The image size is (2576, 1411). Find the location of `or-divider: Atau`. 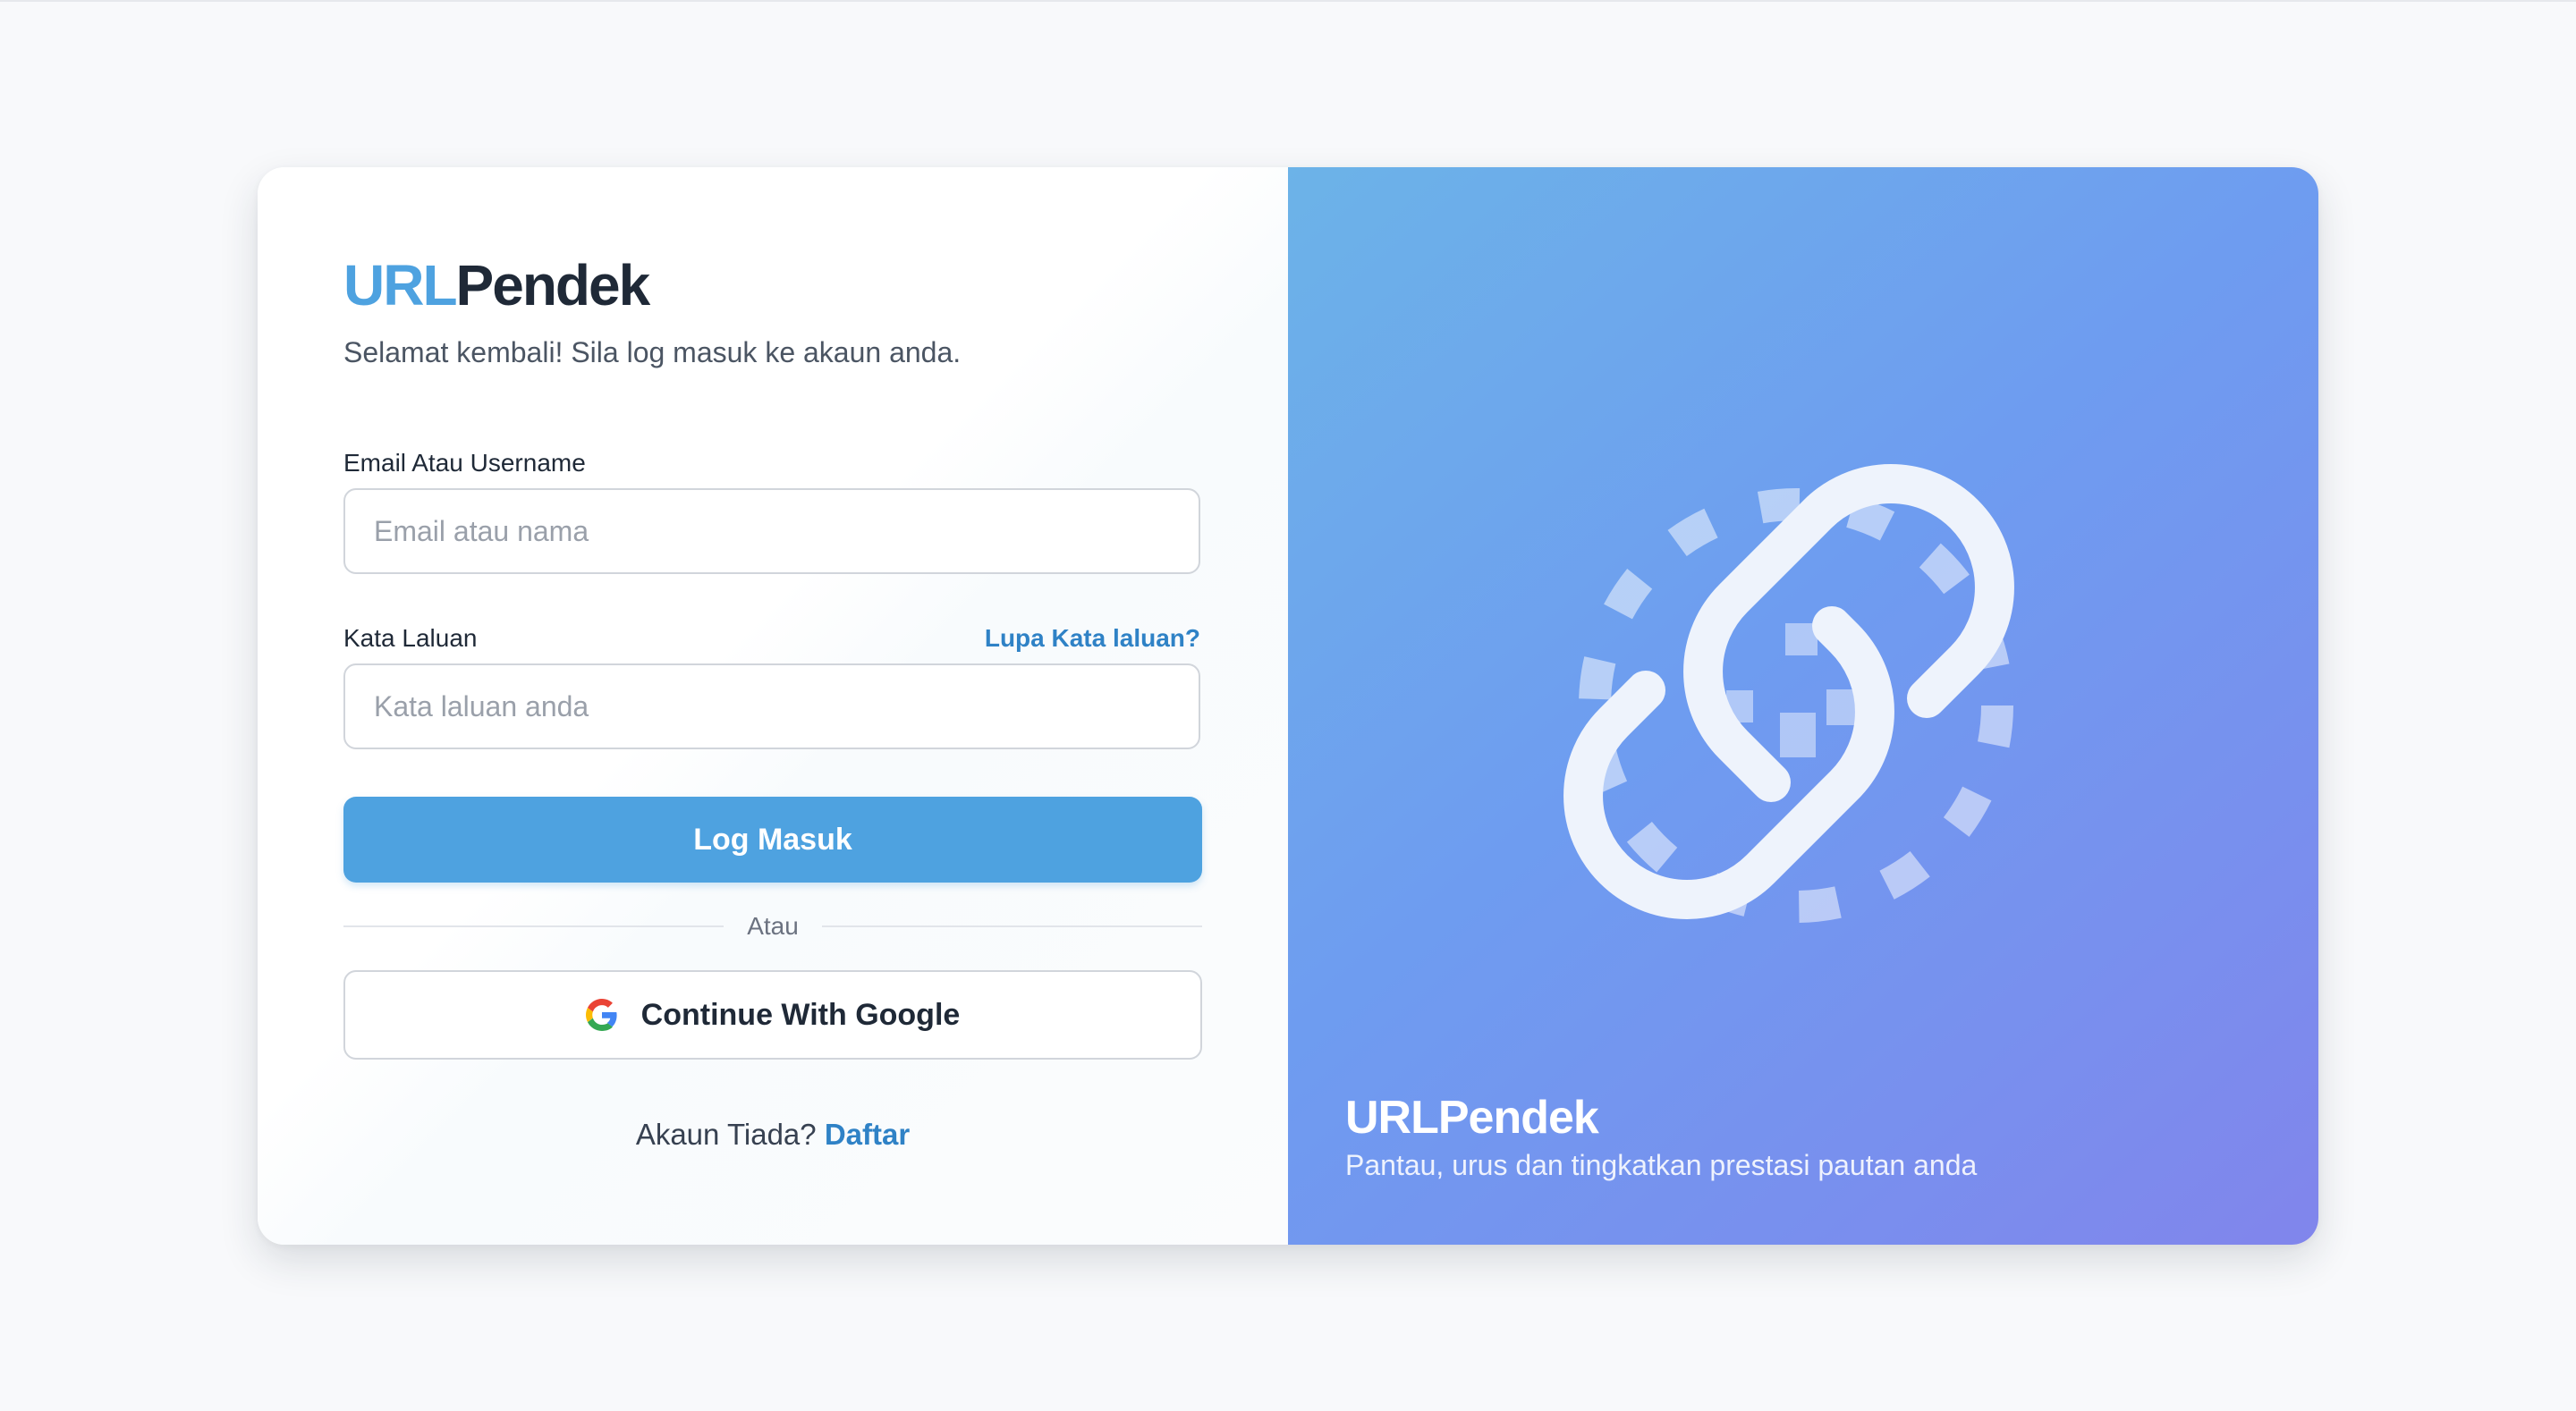

or-divider: Atau is located at coordinates (772, 926).